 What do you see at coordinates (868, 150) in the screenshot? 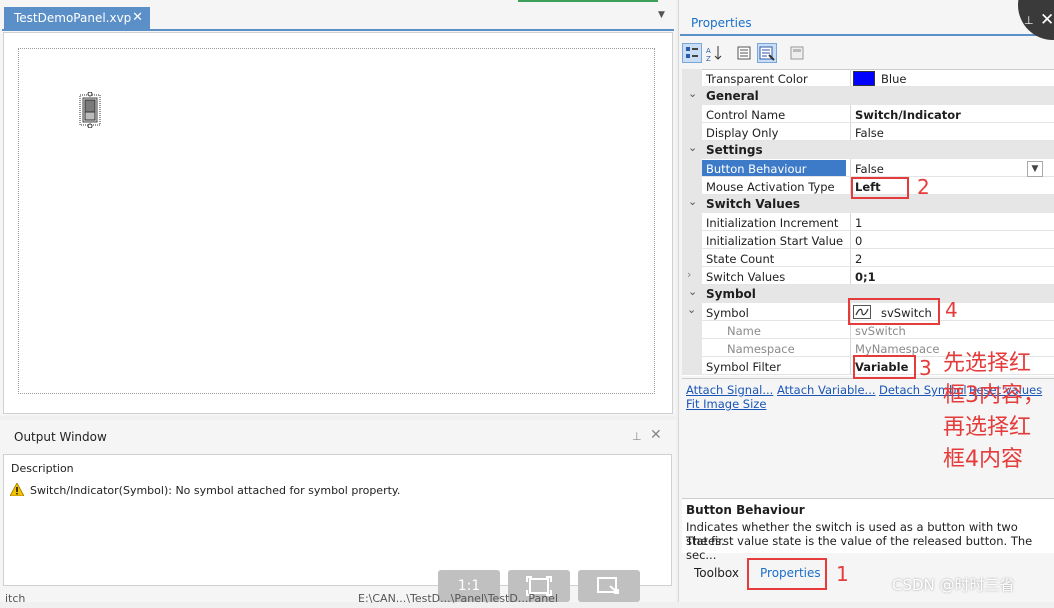
I see `category-settings: ⌄ Settings` at bounding box center [868, 150].